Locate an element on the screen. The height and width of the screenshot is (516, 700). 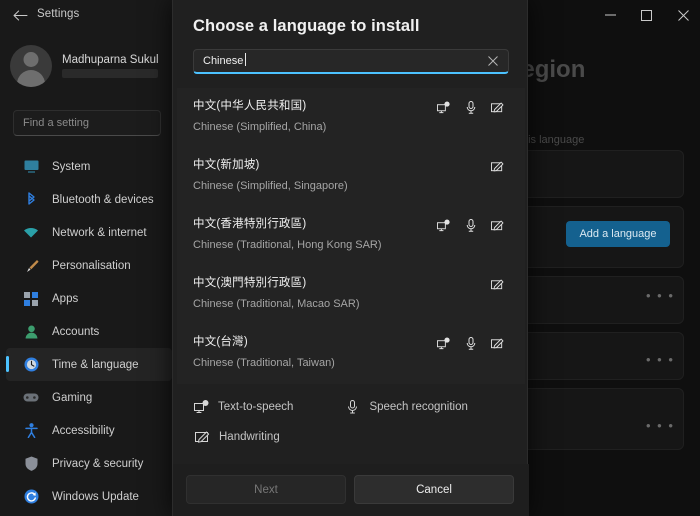
sidebar-item-accounts: Accounts is located at coordinates (89, 331).